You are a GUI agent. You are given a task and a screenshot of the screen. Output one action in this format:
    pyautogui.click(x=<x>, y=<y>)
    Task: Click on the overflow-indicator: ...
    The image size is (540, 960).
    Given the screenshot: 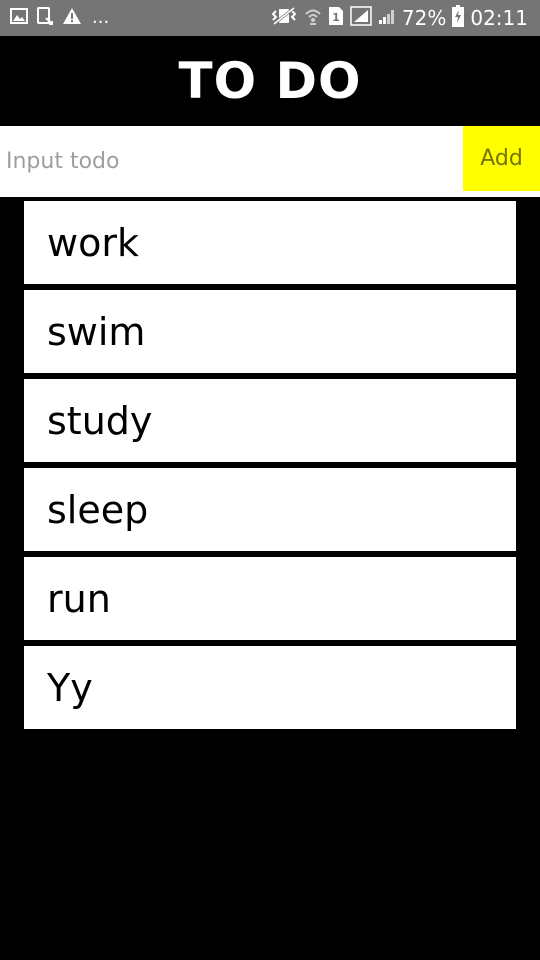 What is the action you would take?
    pyautogui.click(x=101, y=17)
    